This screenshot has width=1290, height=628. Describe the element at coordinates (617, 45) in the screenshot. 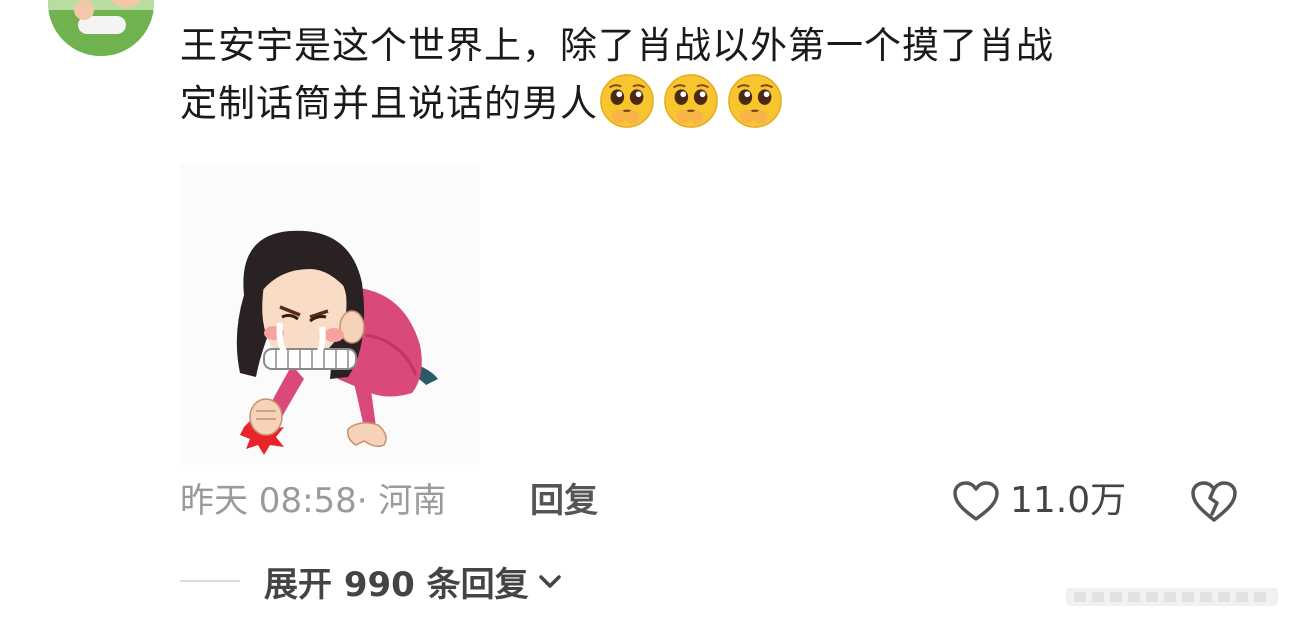

I see `comment-line-1: 王安宇是这个世界上，除了肖战以外第一个摸了肖战` at that location.